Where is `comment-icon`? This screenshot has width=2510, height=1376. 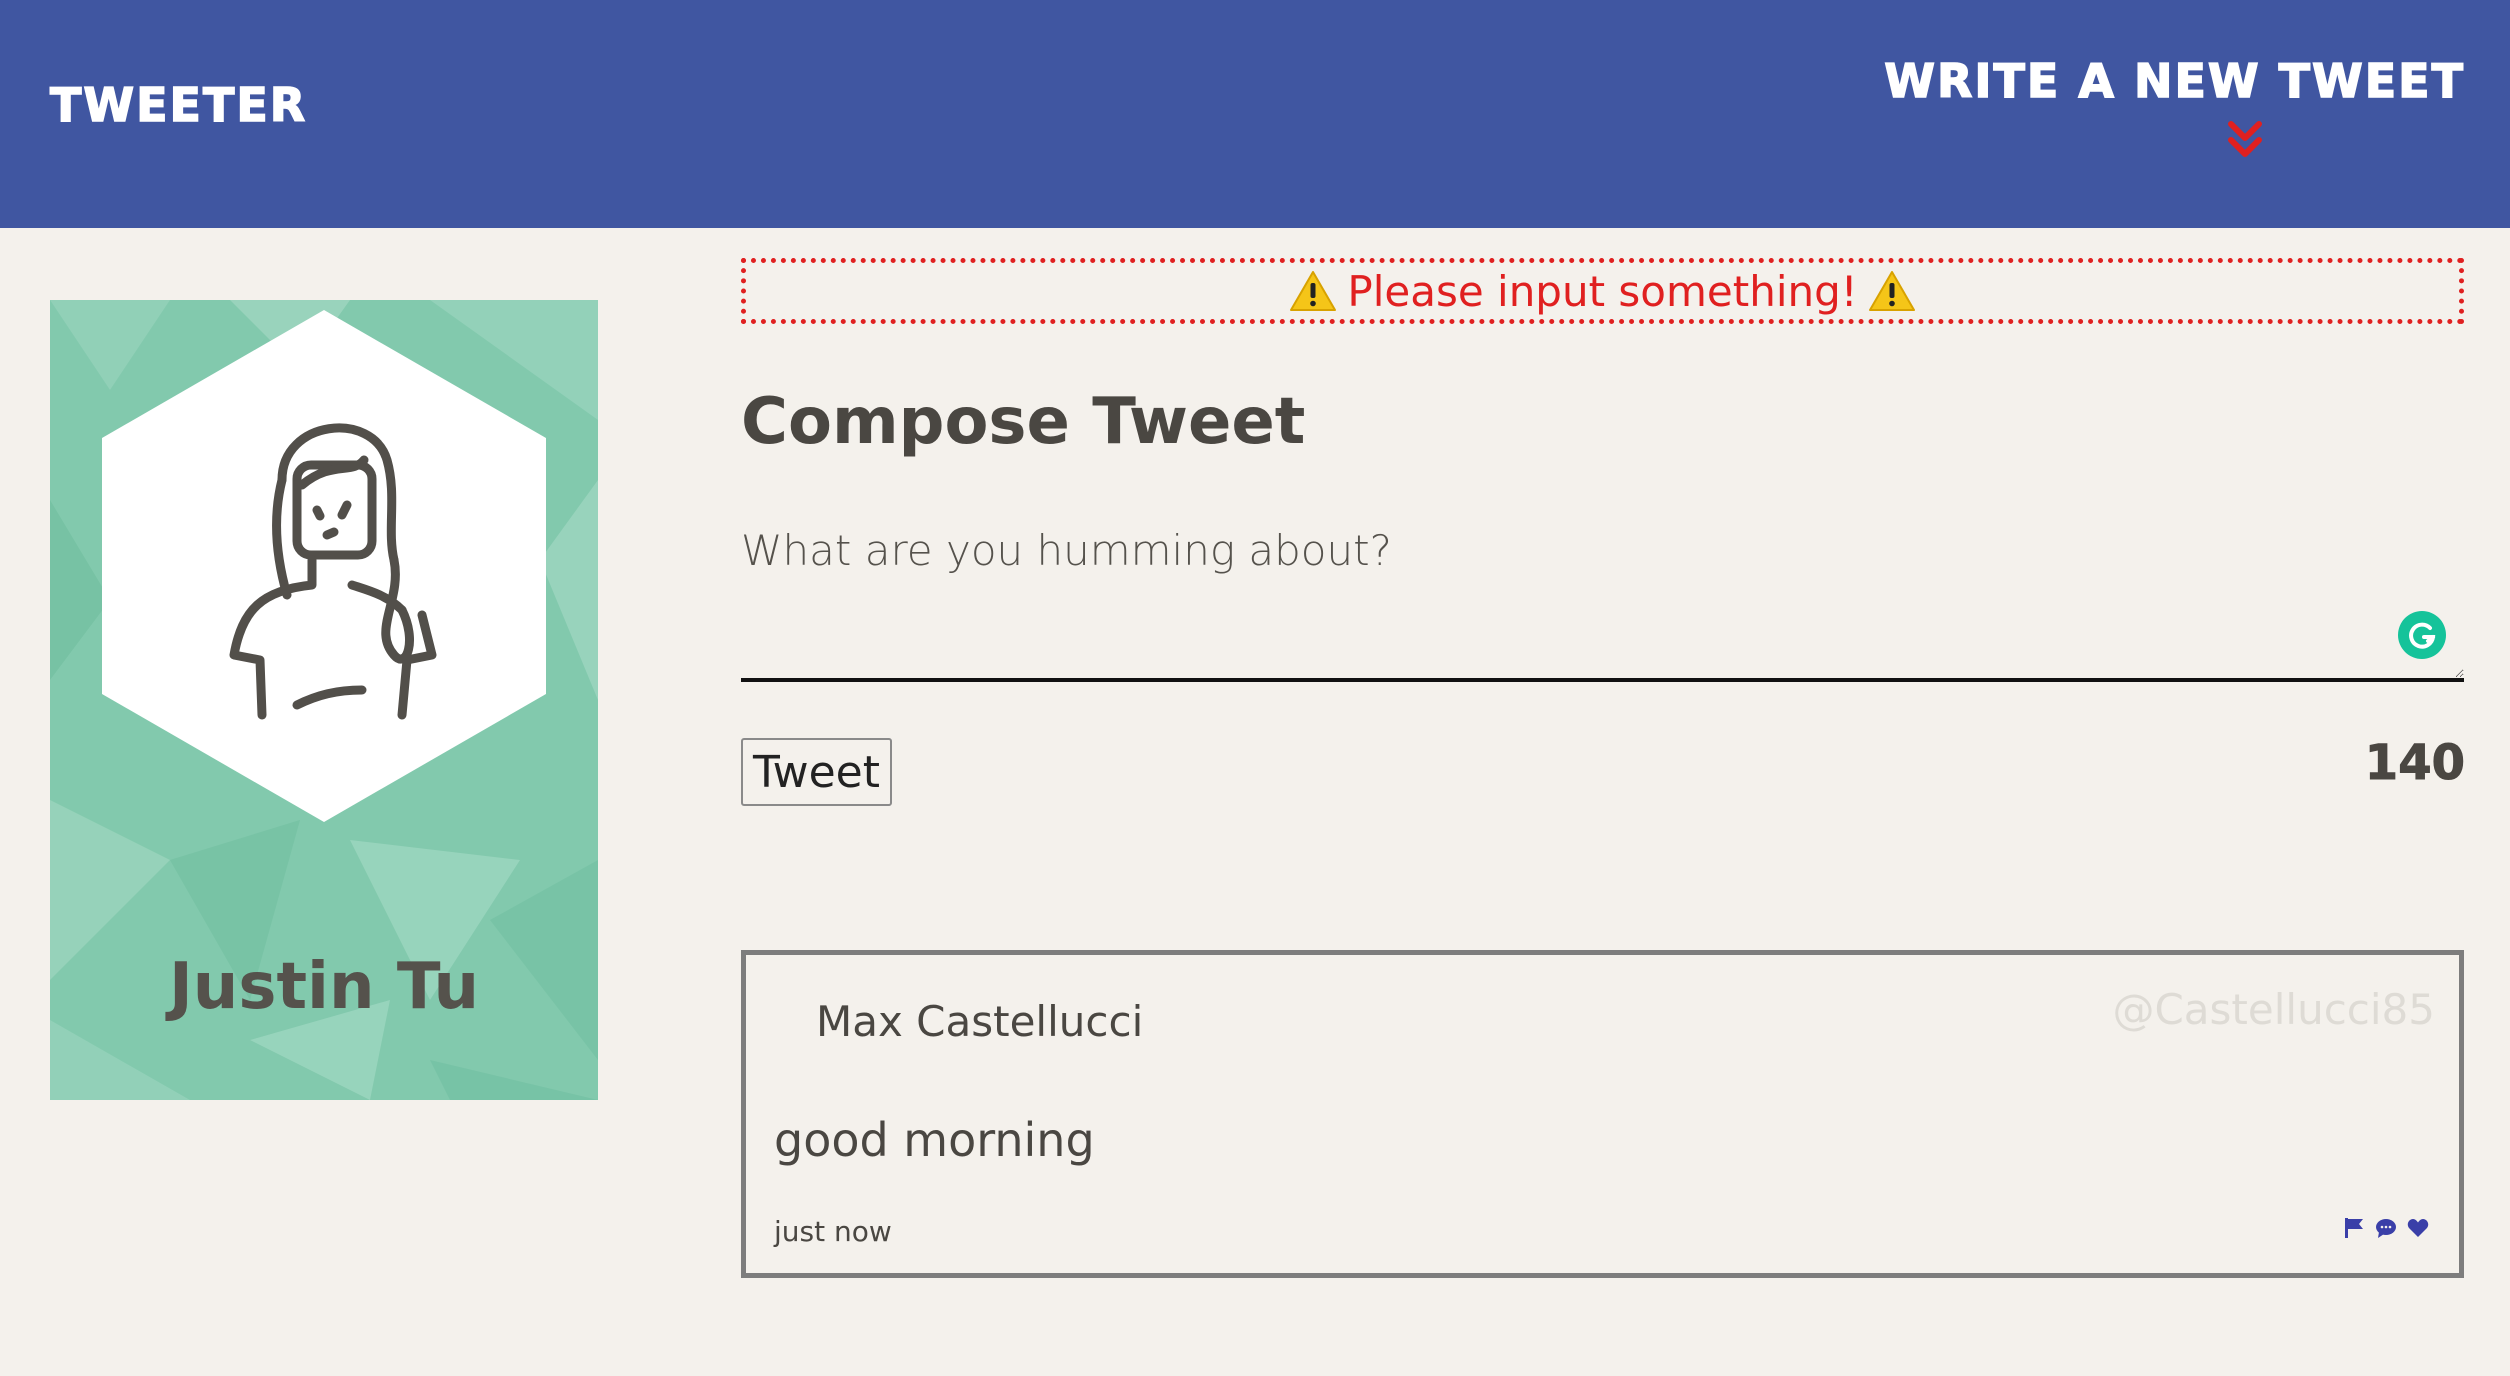
comment-icon is located at coordinates (2386, 1228).